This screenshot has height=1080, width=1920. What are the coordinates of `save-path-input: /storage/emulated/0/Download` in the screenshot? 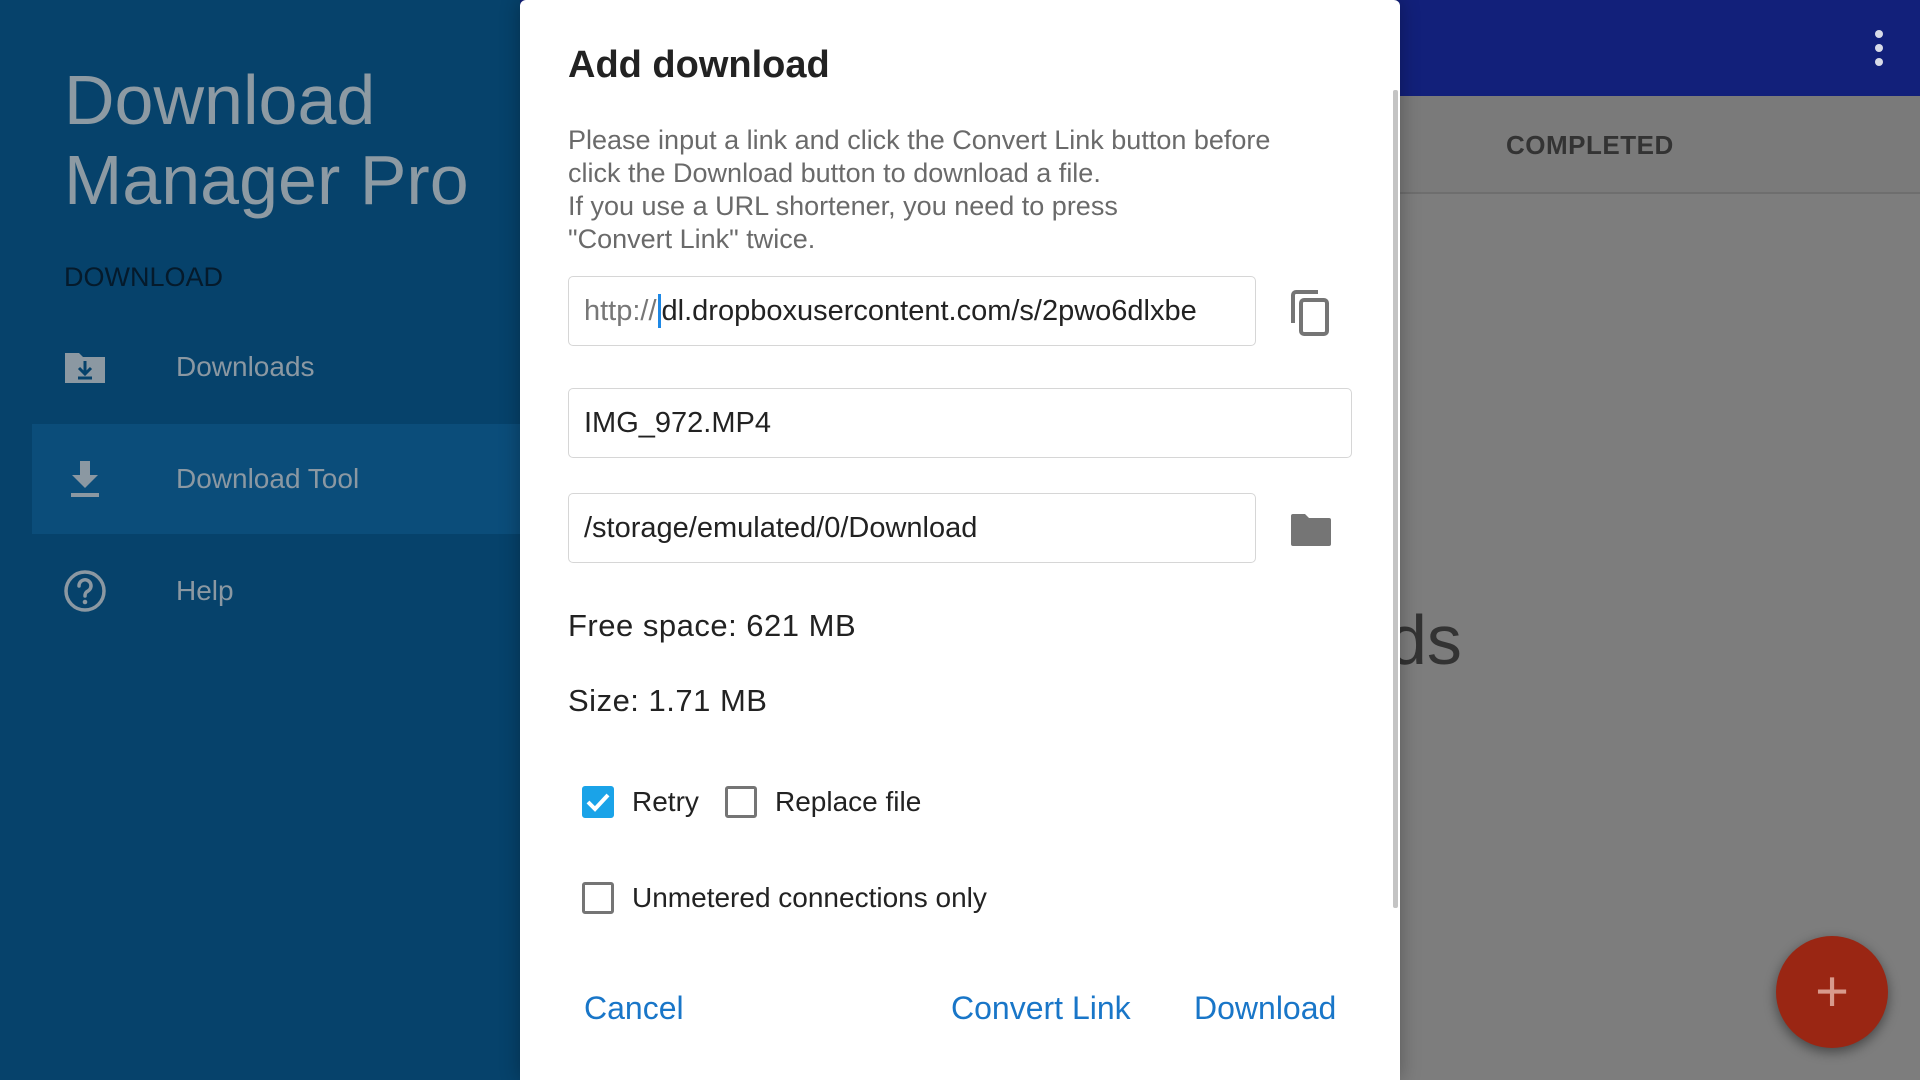 It's located at (912, 528).